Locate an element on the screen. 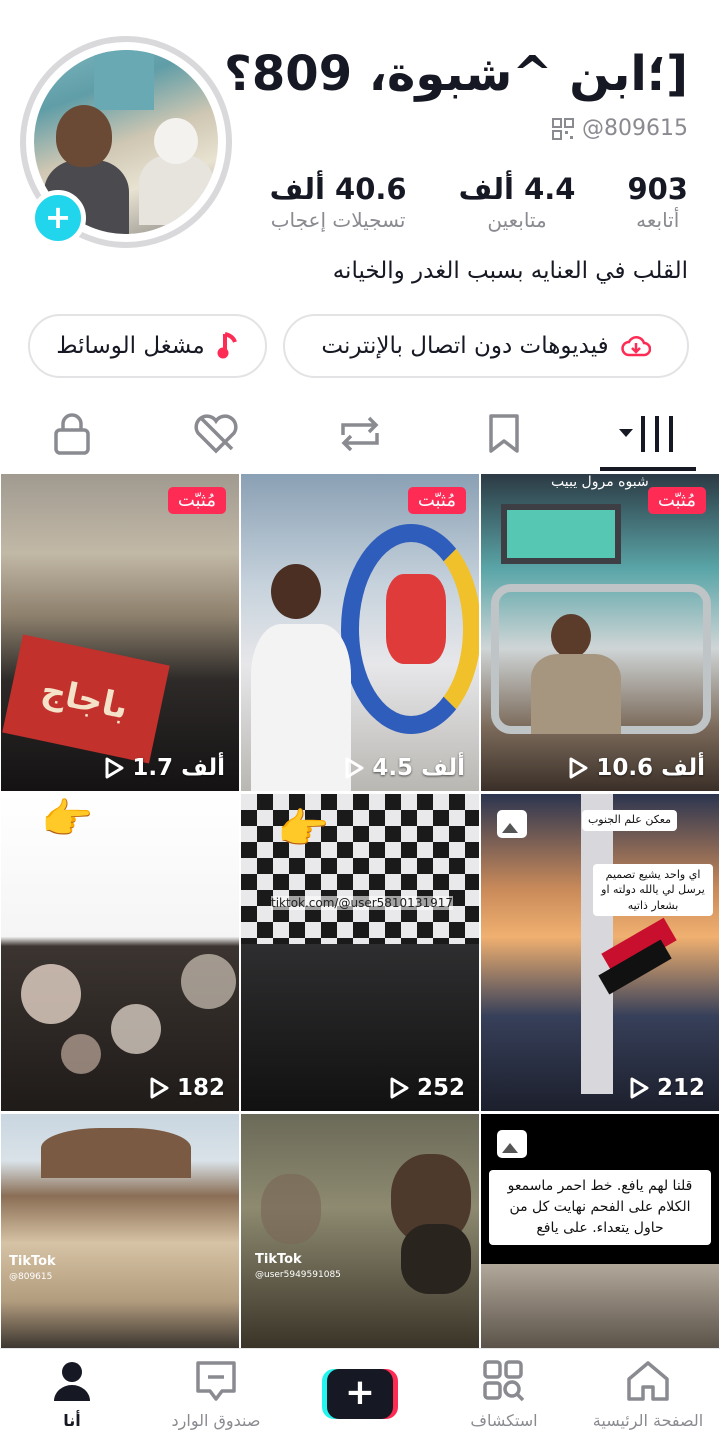  profile-handle-row: @809615 is located at coordinates (620, 128).